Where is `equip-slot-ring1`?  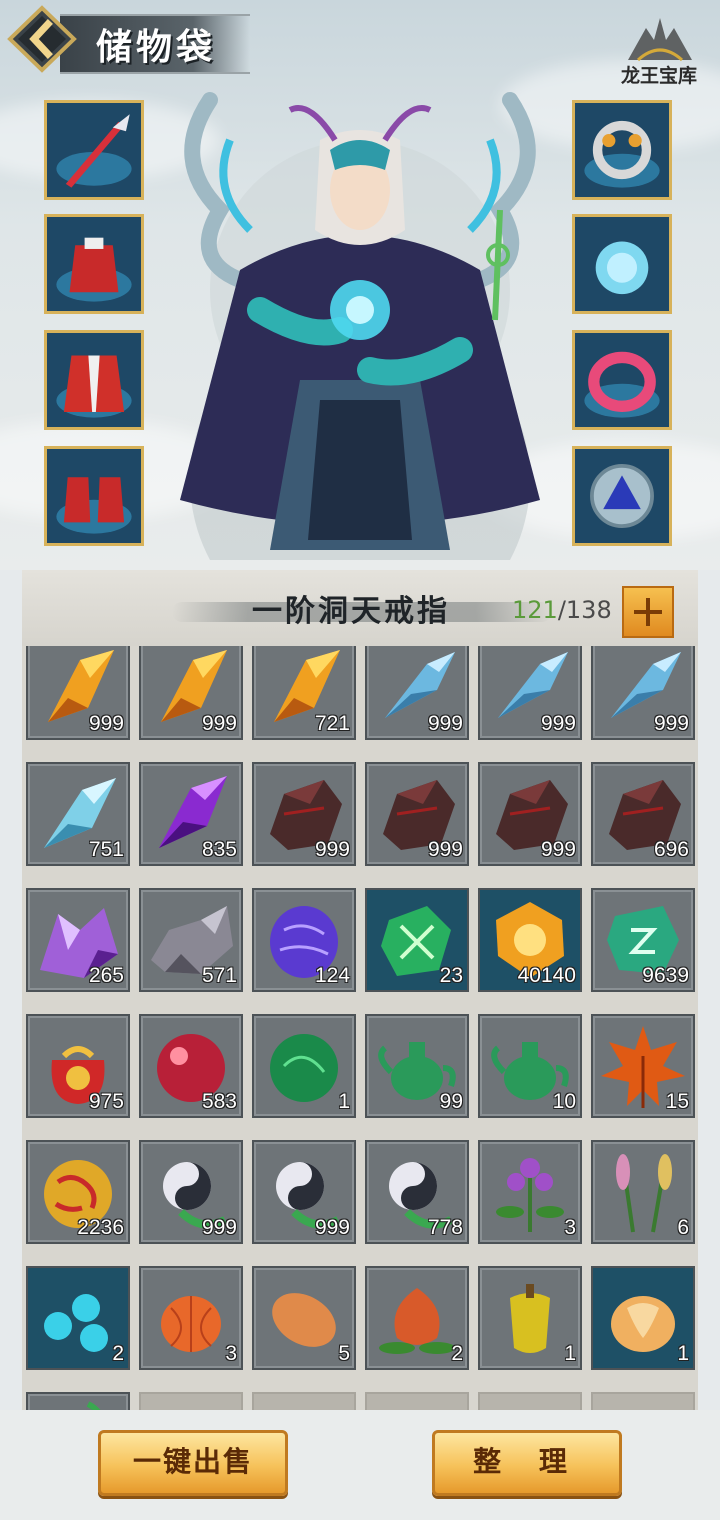
equip-slot-ring1 is located at coordinates (622, 150).